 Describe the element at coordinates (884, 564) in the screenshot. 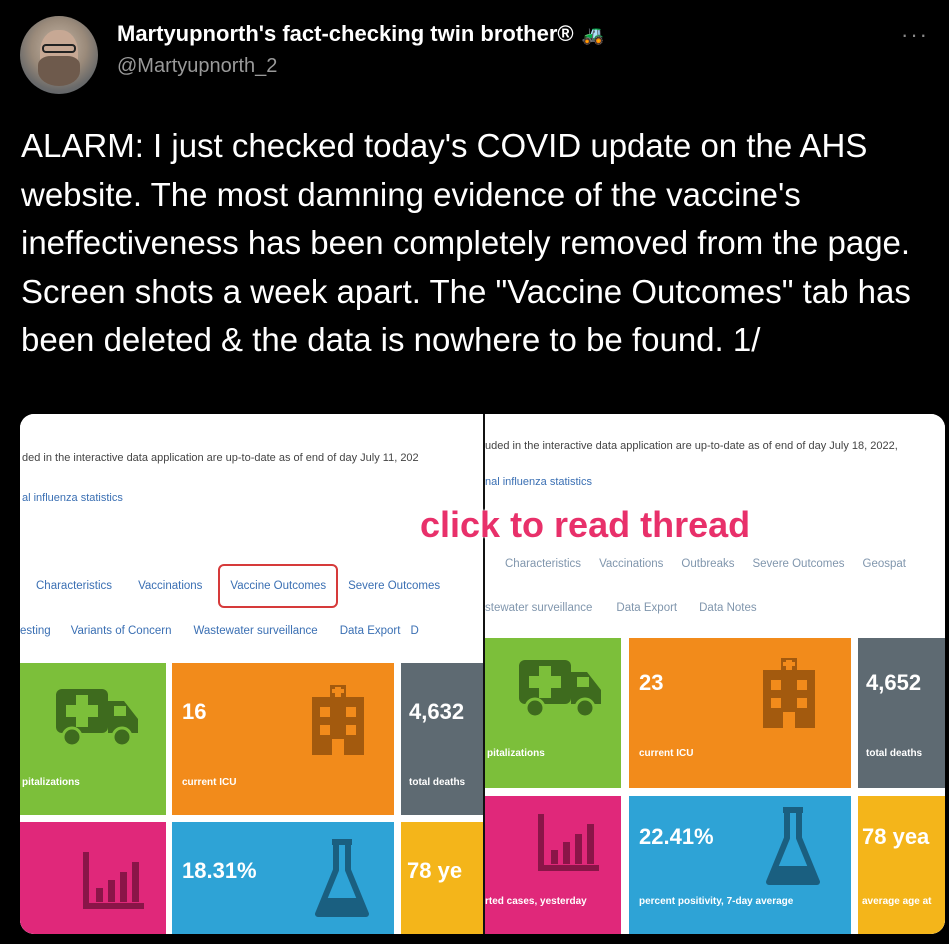

I see `tab-geospatial: Geospat` at that location.